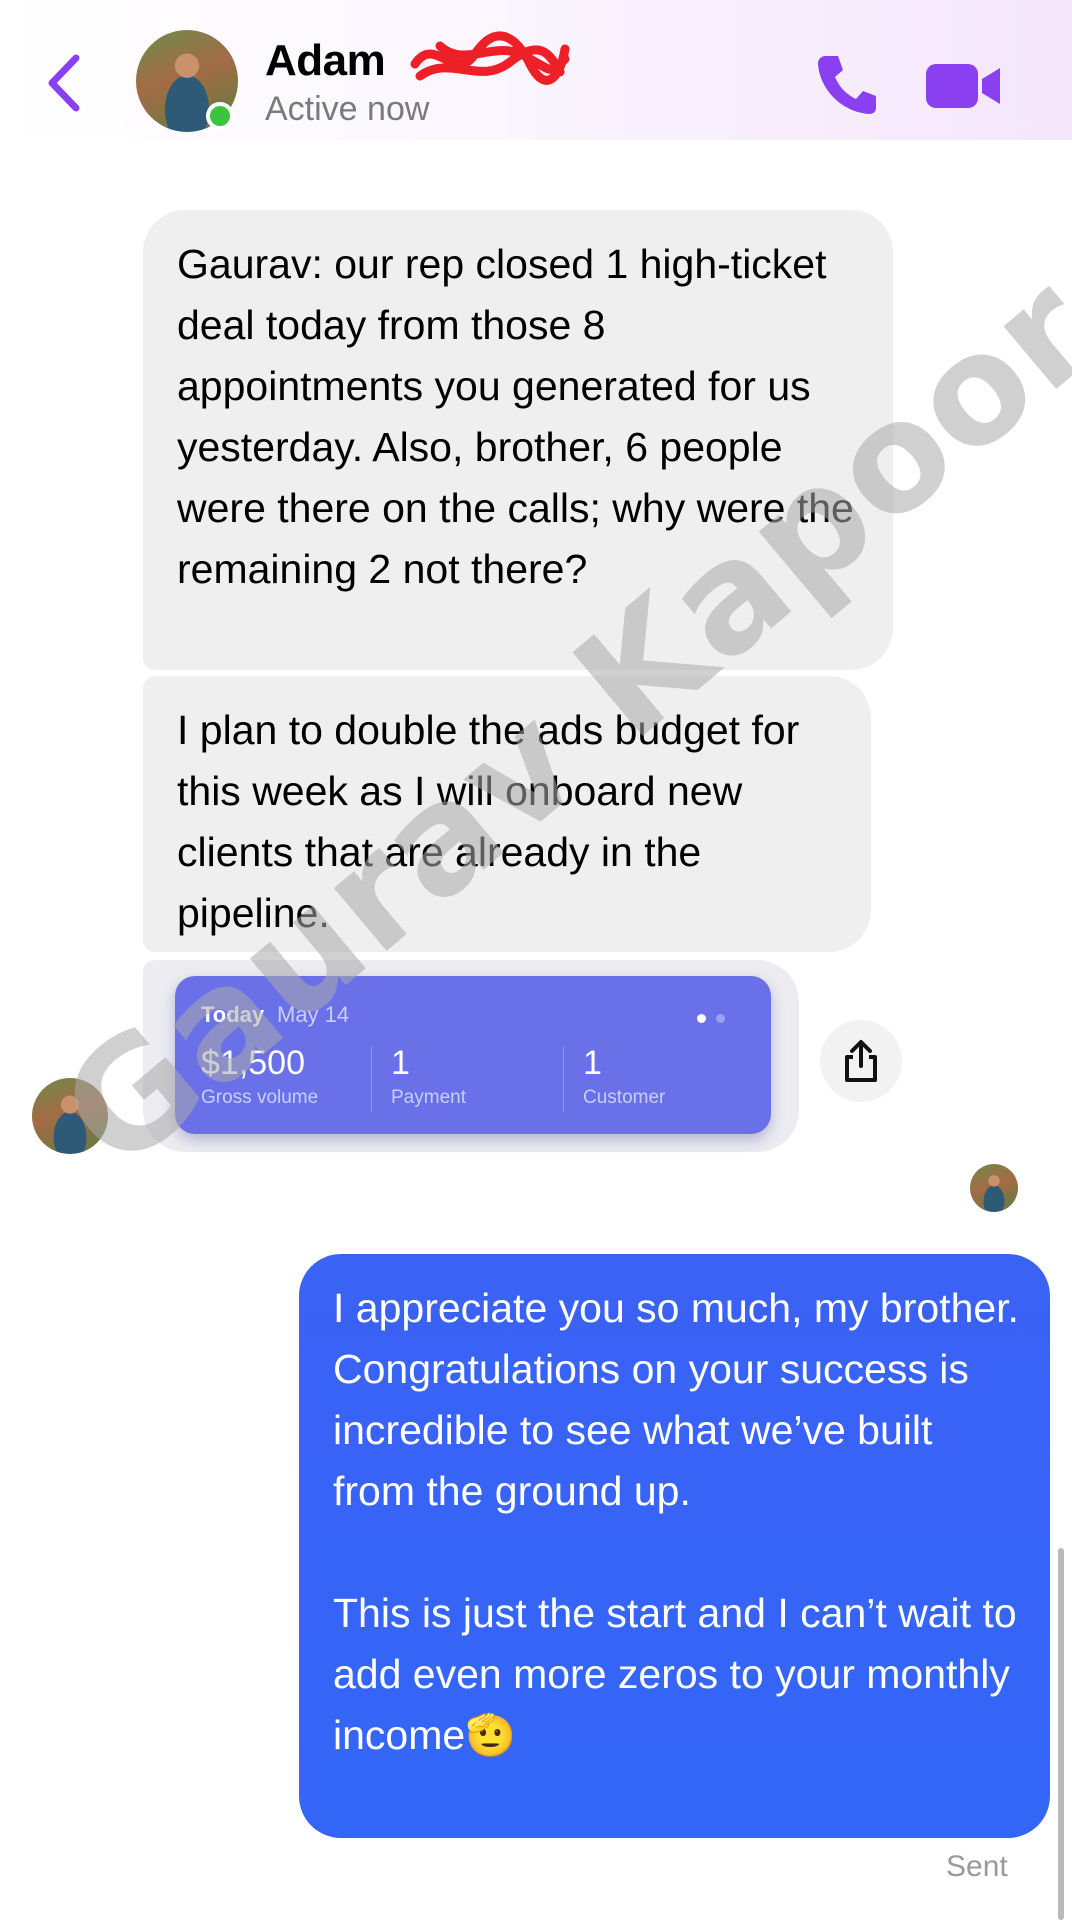 The image size is (1072, 1920). Describe the element at coordinates (325, 61) in the screenshot. I see `contact-name: Adam` at that location.